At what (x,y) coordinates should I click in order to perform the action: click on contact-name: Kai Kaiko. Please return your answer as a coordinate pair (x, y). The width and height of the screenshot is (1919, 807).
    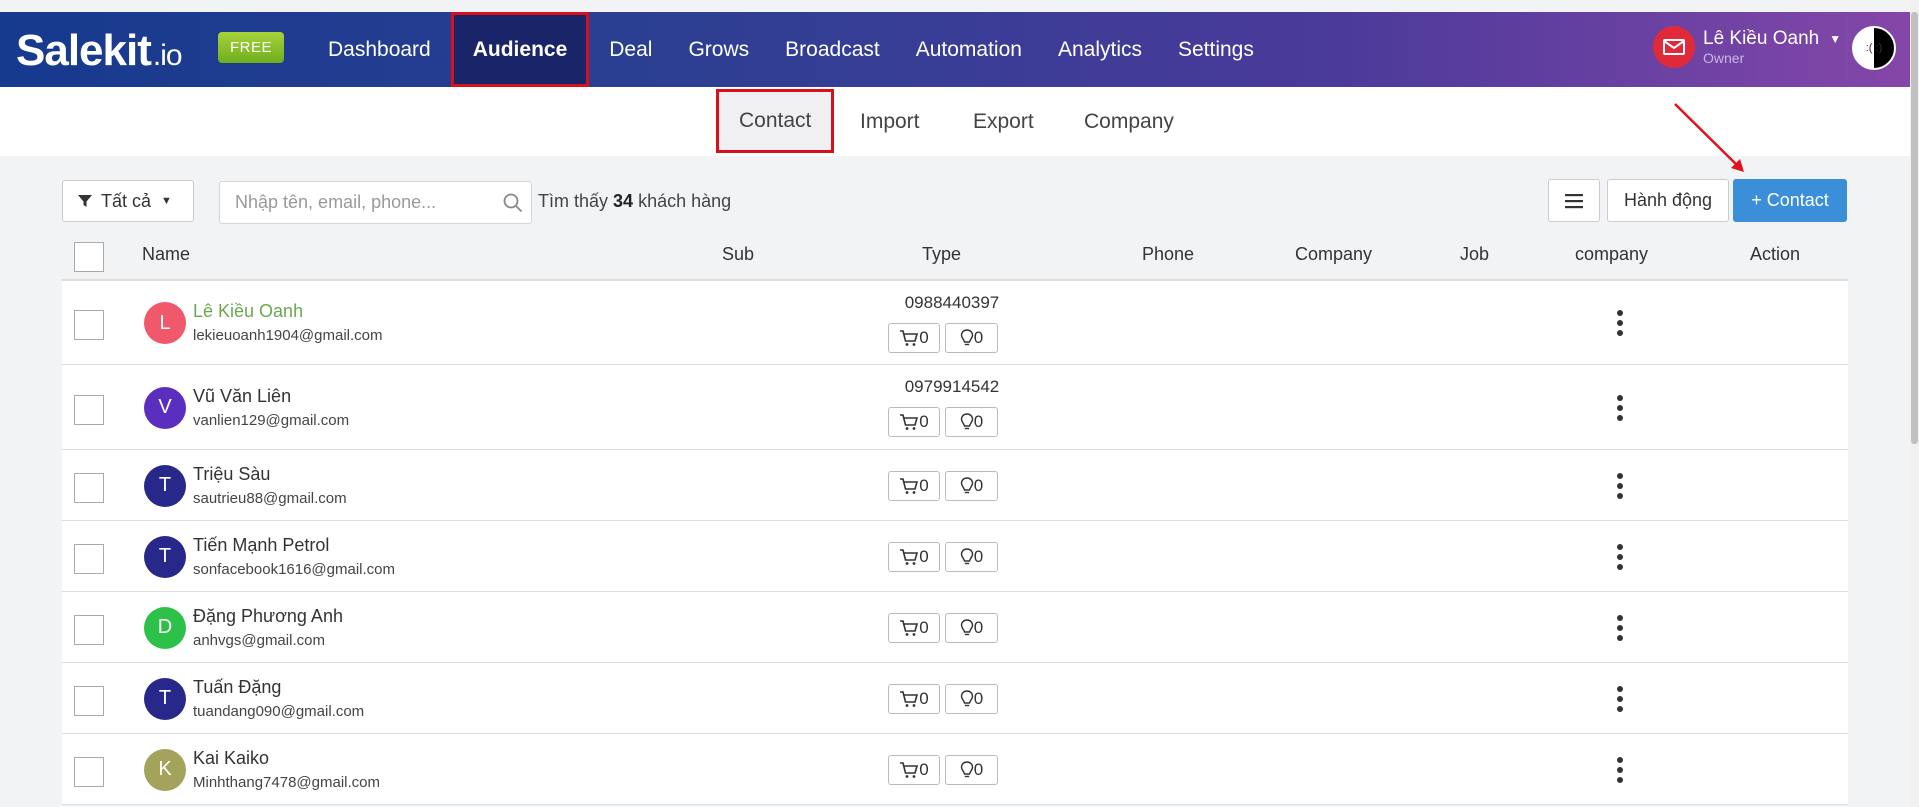
    Looking at the image, I should click on (231, 758).